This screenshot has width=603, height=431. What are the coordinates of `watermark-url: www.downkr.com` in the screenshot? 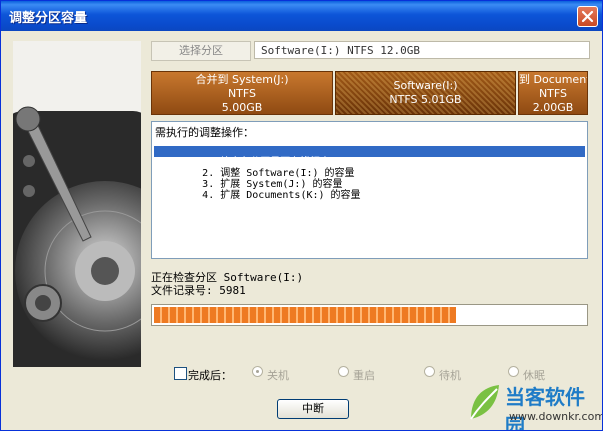 It's located at (556, 416).